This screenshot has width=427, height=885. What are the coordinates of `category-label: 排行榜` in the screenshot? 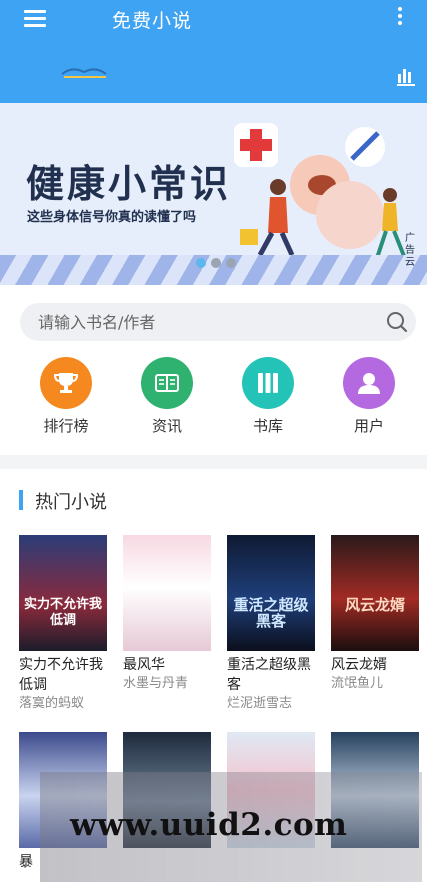 It's located at (66, 426).